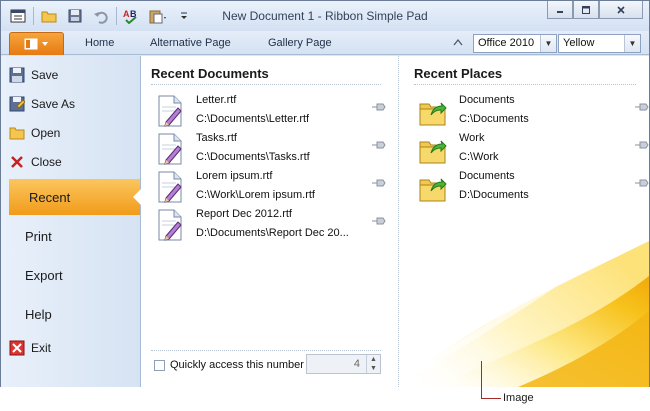  Describe the element at coordinates (210, 73) in the screenshot. I see `recent-documents-heading: Recent Documents` at that location.